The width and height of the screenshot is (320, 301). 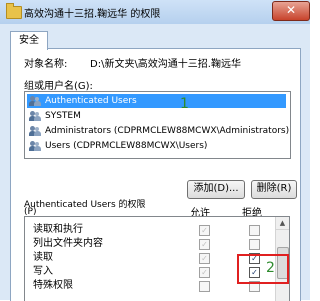 What do you see at coordinates (53, 285) in the screenshot?
I see `permission-name: 特殊权限` at bounding box center [53, 285].